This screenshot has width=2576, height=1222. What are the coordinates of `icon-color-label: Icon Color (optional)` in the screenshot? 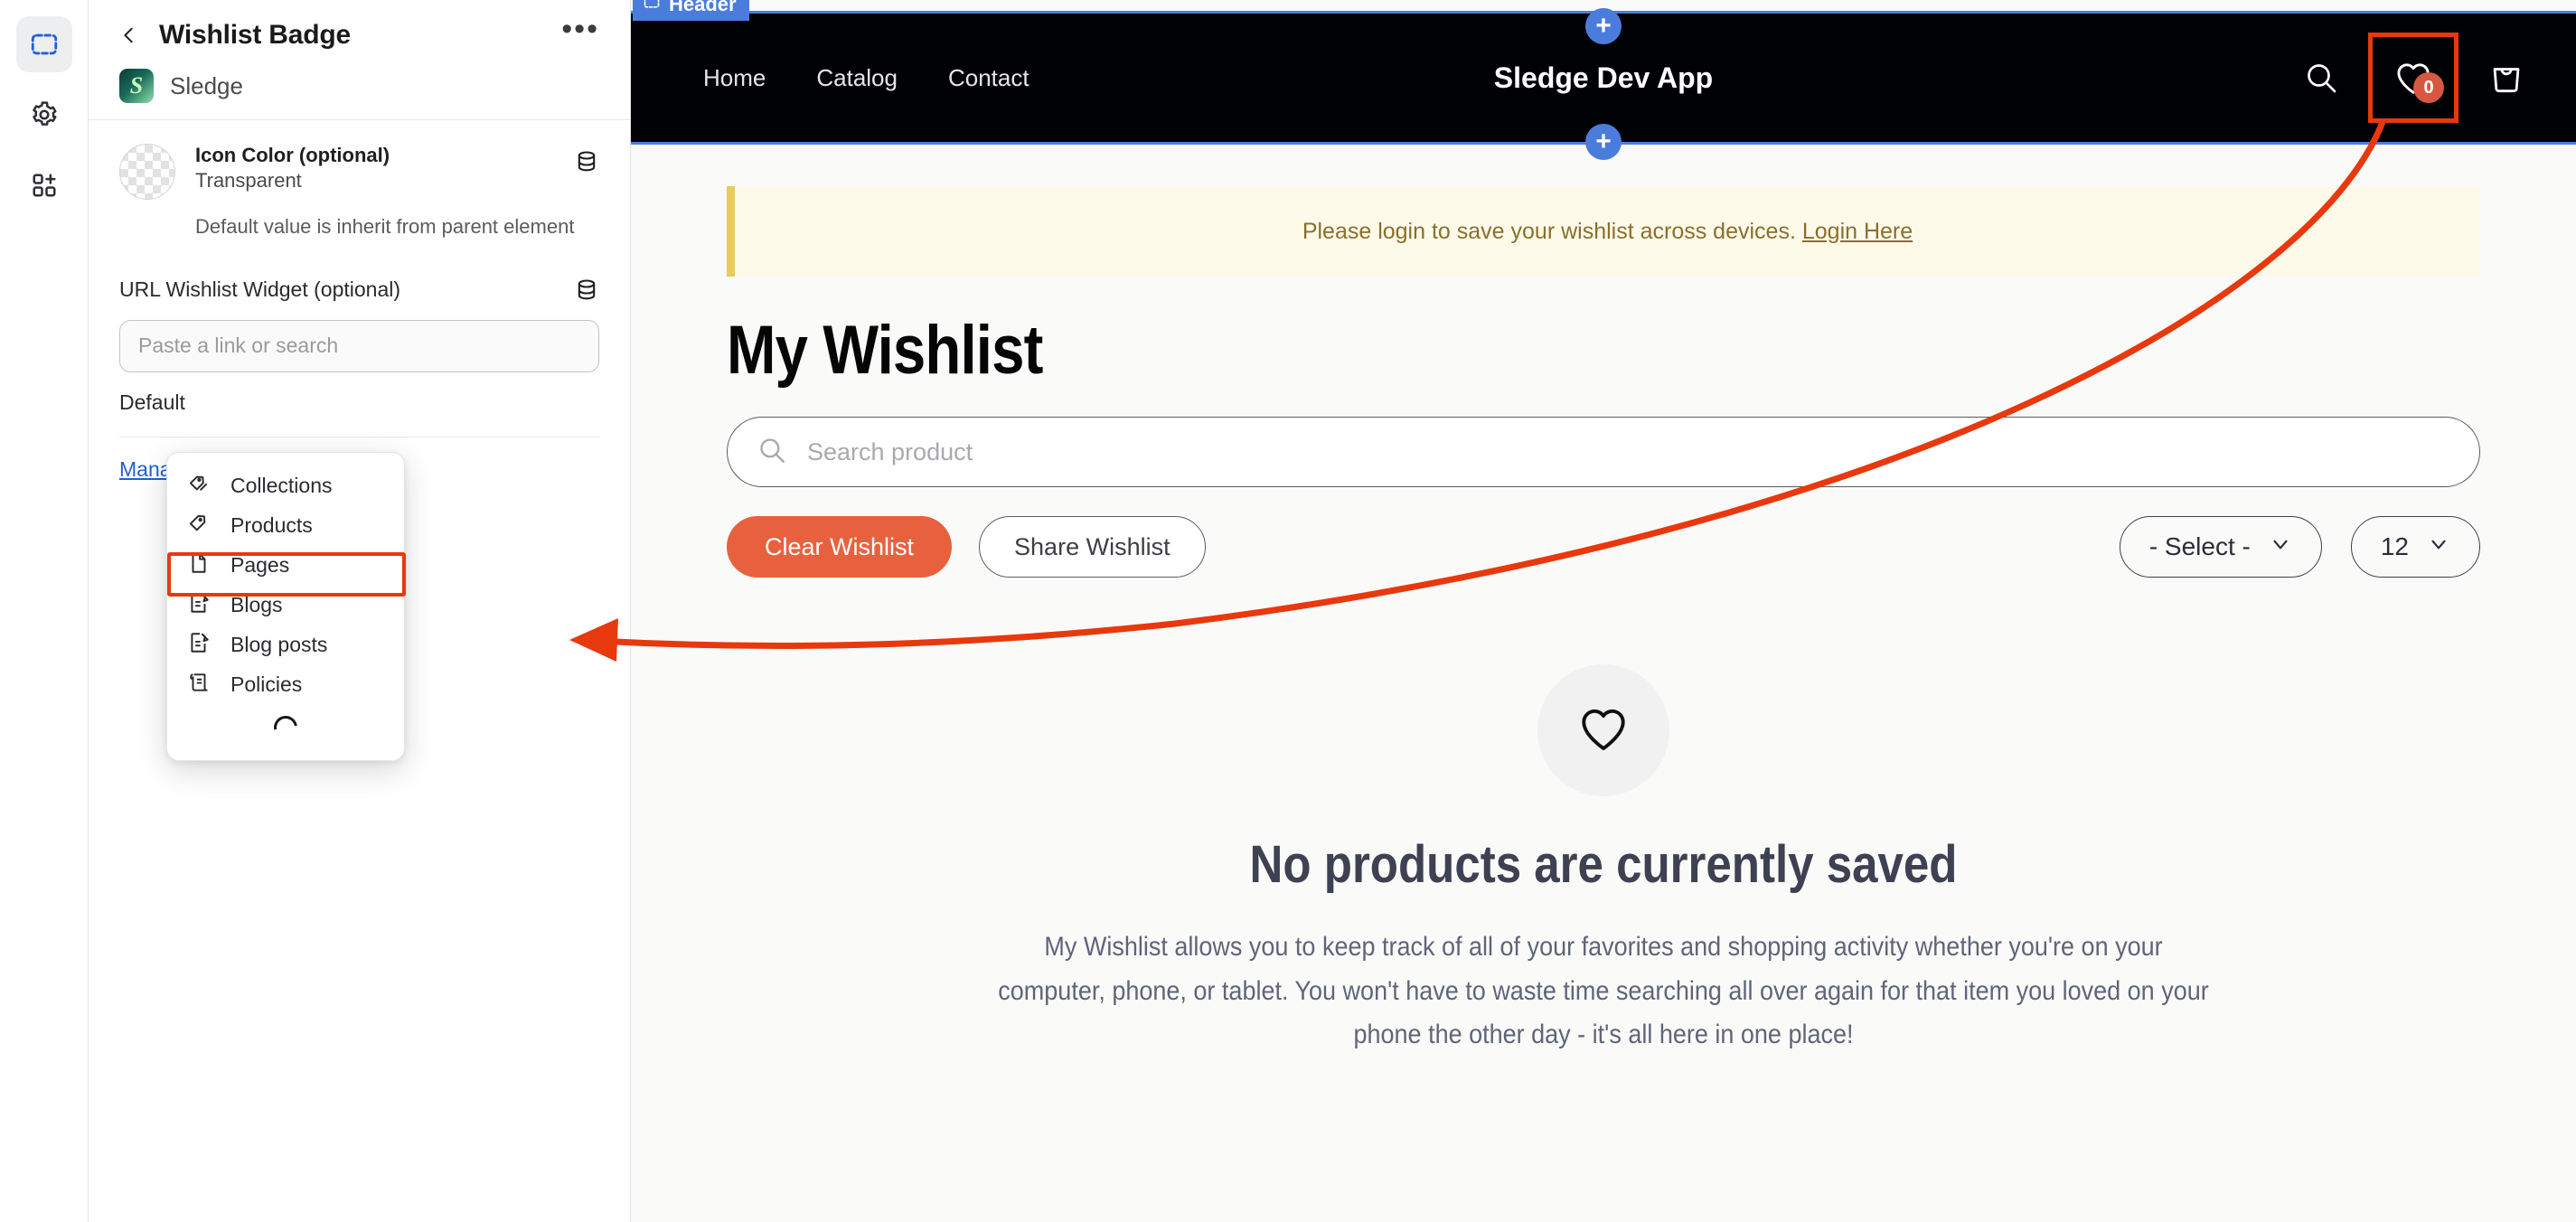 It's located at (292, 155).